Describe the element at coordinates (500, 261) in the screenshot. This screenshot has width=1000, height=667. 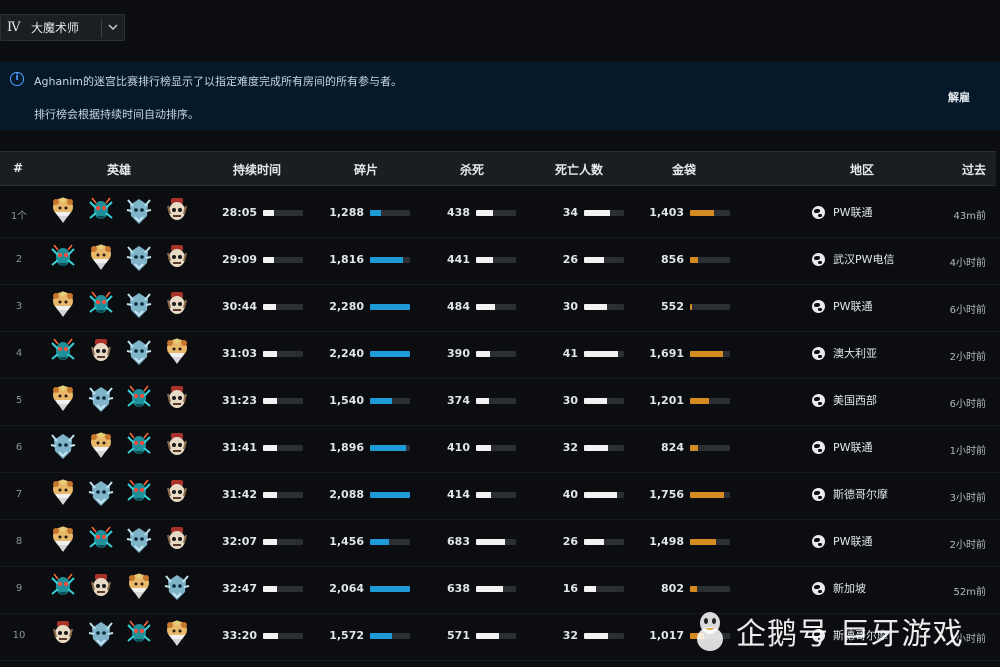
I see `table-row: 2 29:09 1,816 441 26 856 武汉PW电信 4小时前` at that location.